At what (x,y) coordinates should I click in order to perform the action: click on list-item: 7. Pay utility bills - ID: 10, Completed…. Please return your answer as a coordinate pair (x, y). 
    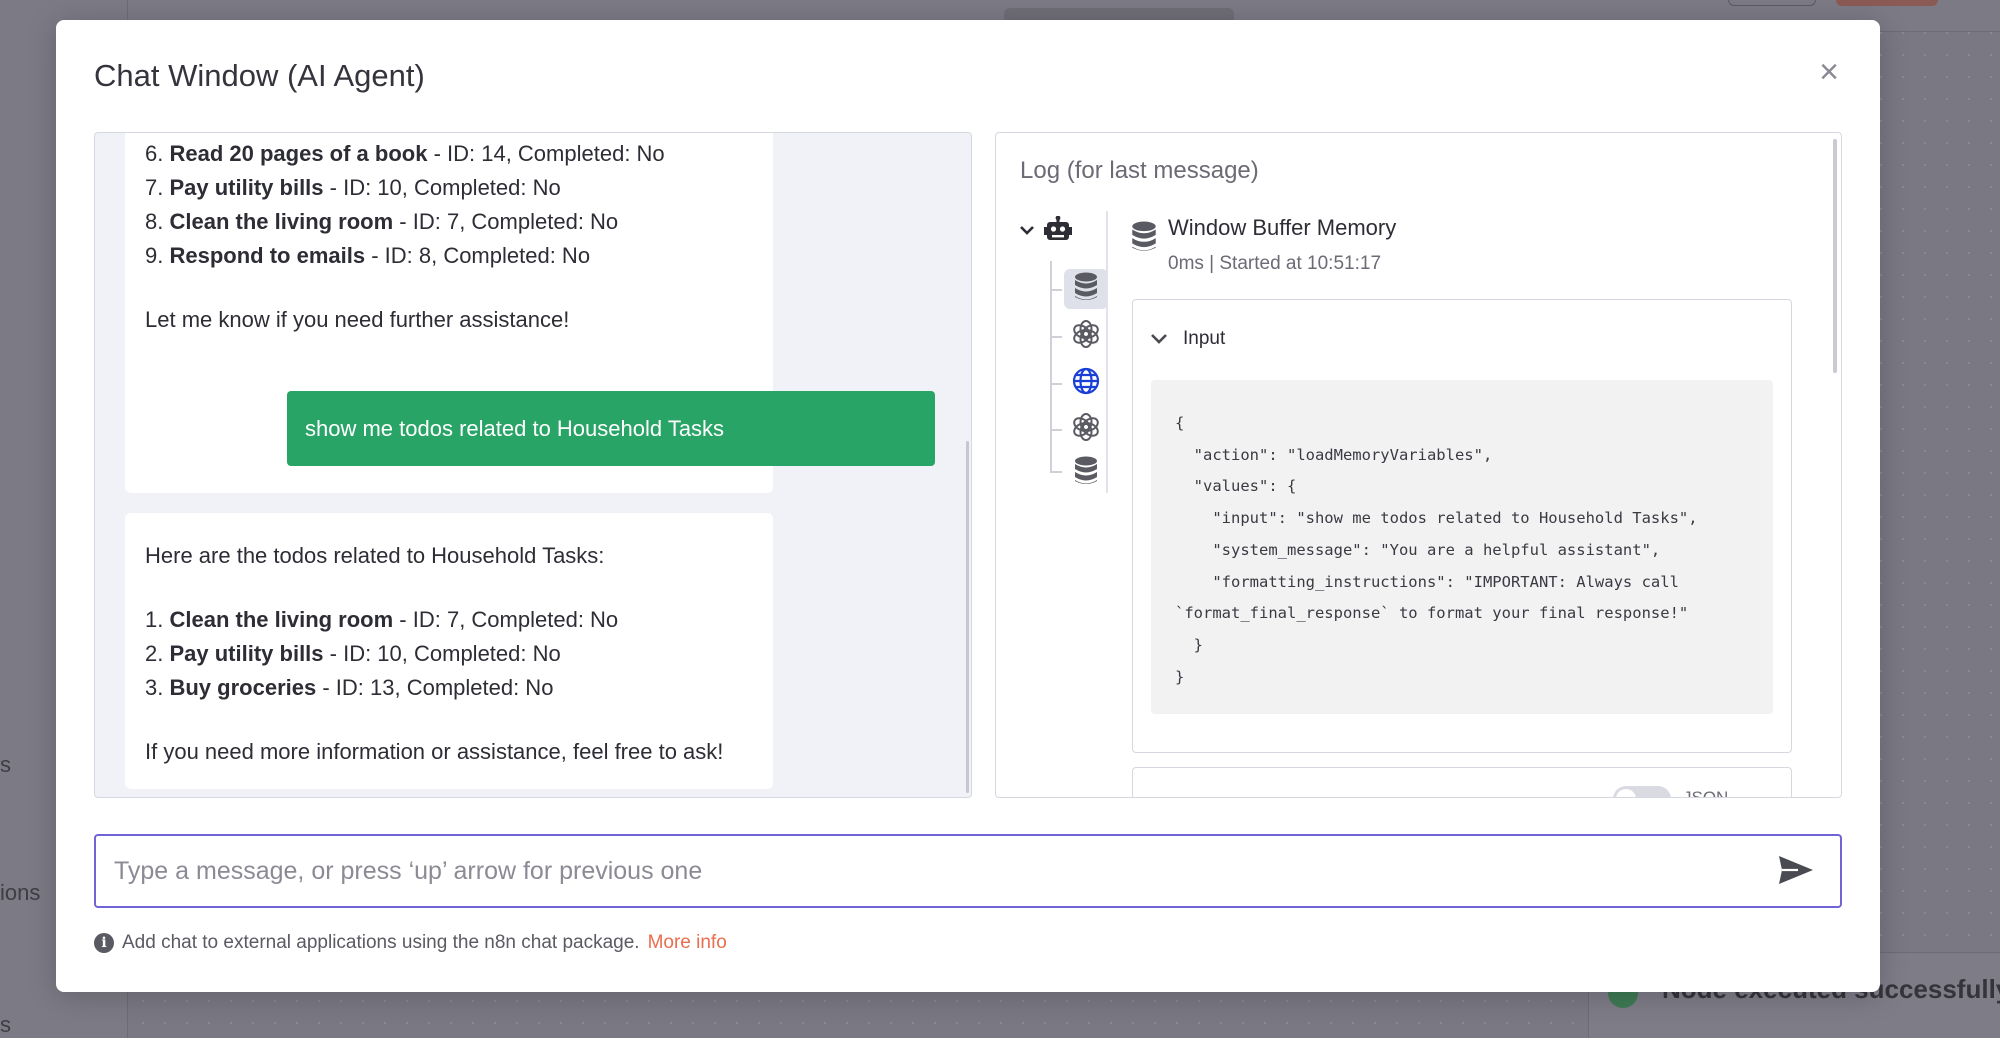
    Looking at the image, I should click on (353, 187).